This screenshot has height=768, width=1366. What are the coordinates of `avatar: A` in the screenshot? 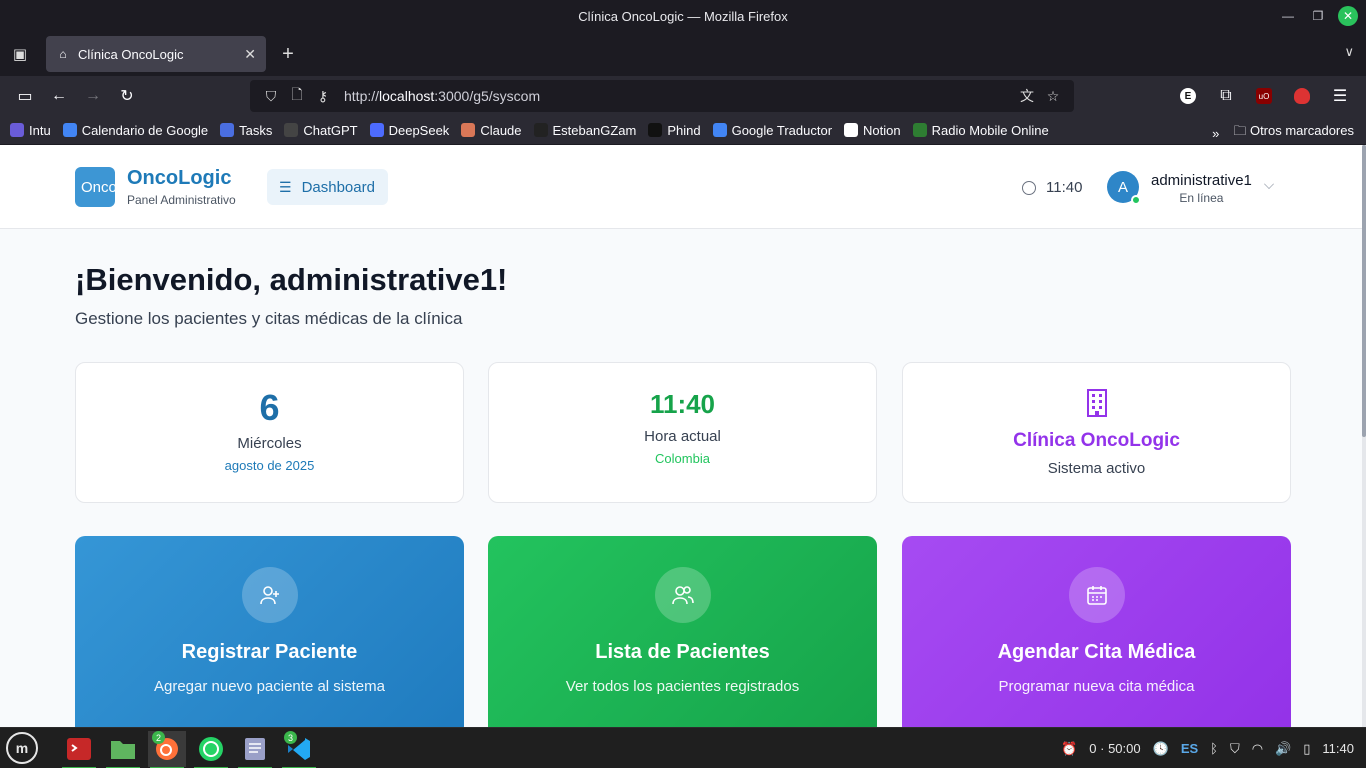 It's located at (1124, 188).